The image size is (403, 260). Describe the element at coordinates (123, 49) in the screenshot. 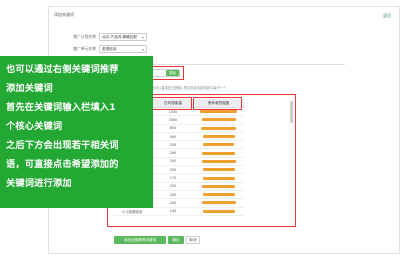

I see `unit-select: 英语培训 ▾` at that location.